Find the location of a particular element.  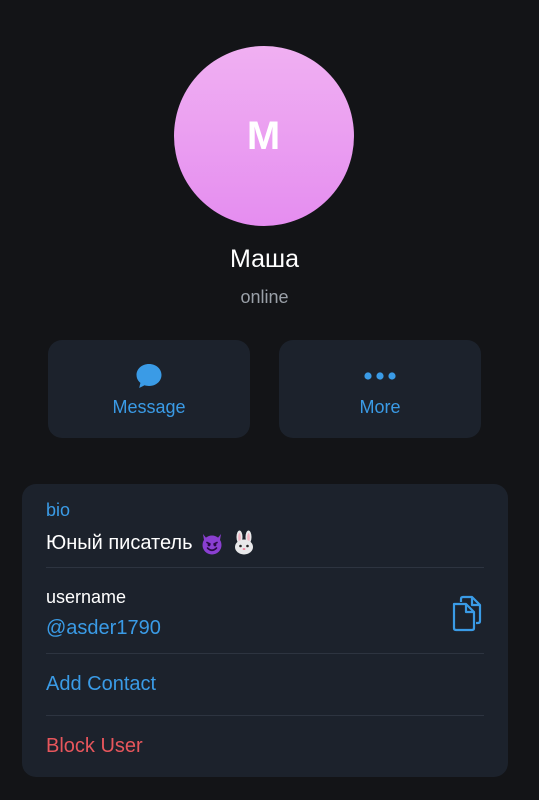

status-text: online is located at coordinates (264, 297).